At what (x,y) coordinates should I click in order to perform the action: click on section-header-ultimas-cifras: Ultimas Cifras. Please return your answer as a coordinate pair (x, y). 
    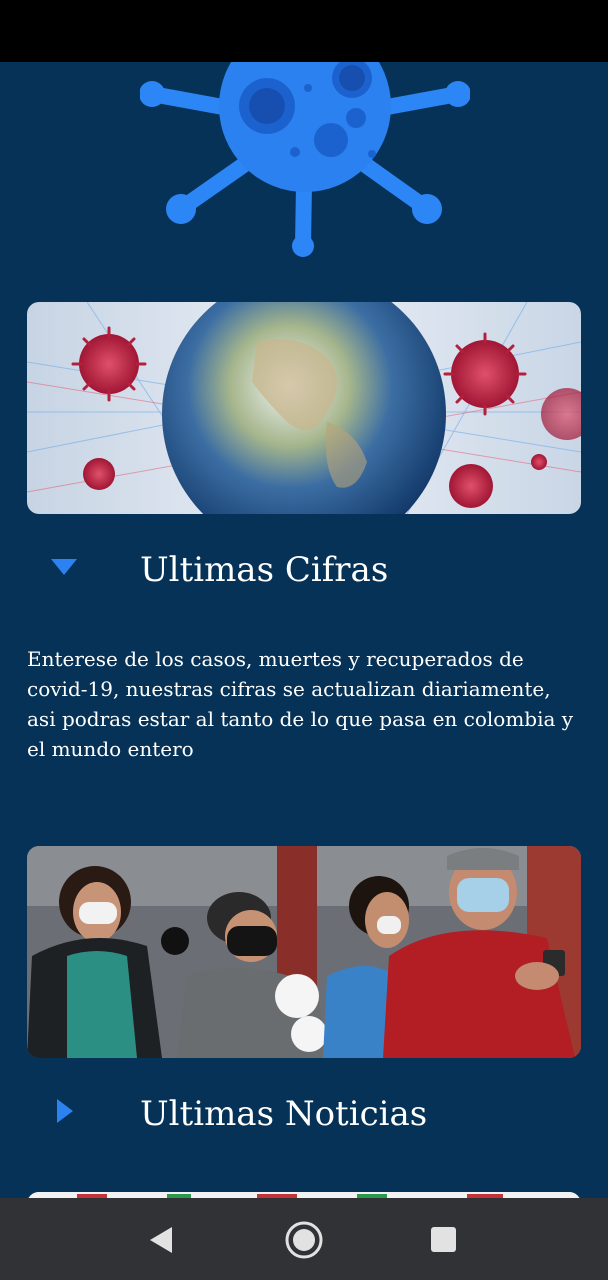
    Looking at the image, I should click on (304, 570).